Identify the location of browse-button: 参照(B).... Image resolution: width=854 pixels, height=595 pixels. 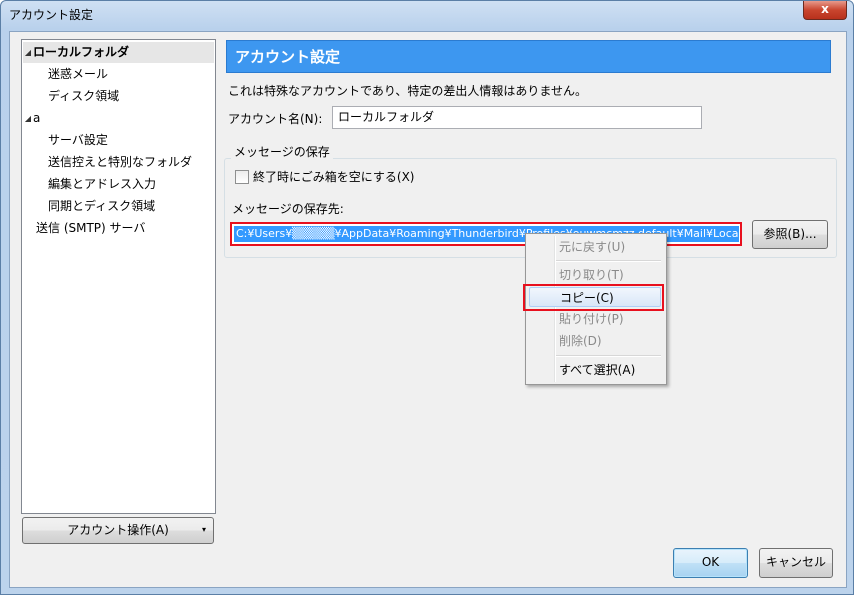
(790, 234).